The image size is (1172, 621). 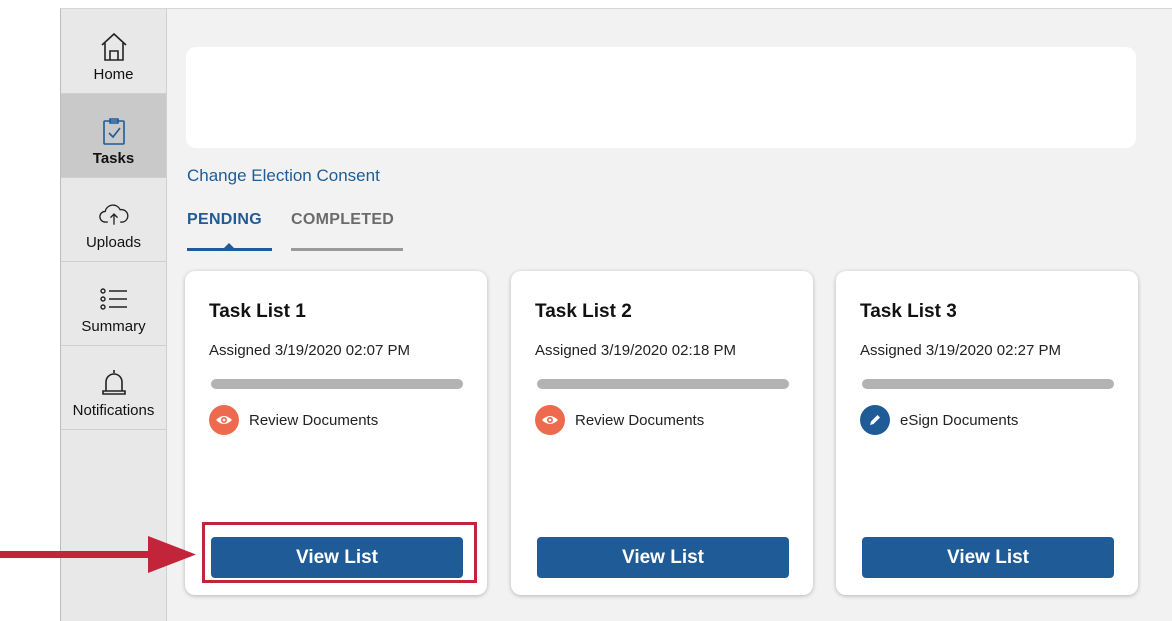 What do you see at coordinates (635, 350) in the screenshot?
I see `card-assigned-date: Assigned 3/19/2020 02:18 PM` at bounding box center [635, 350].